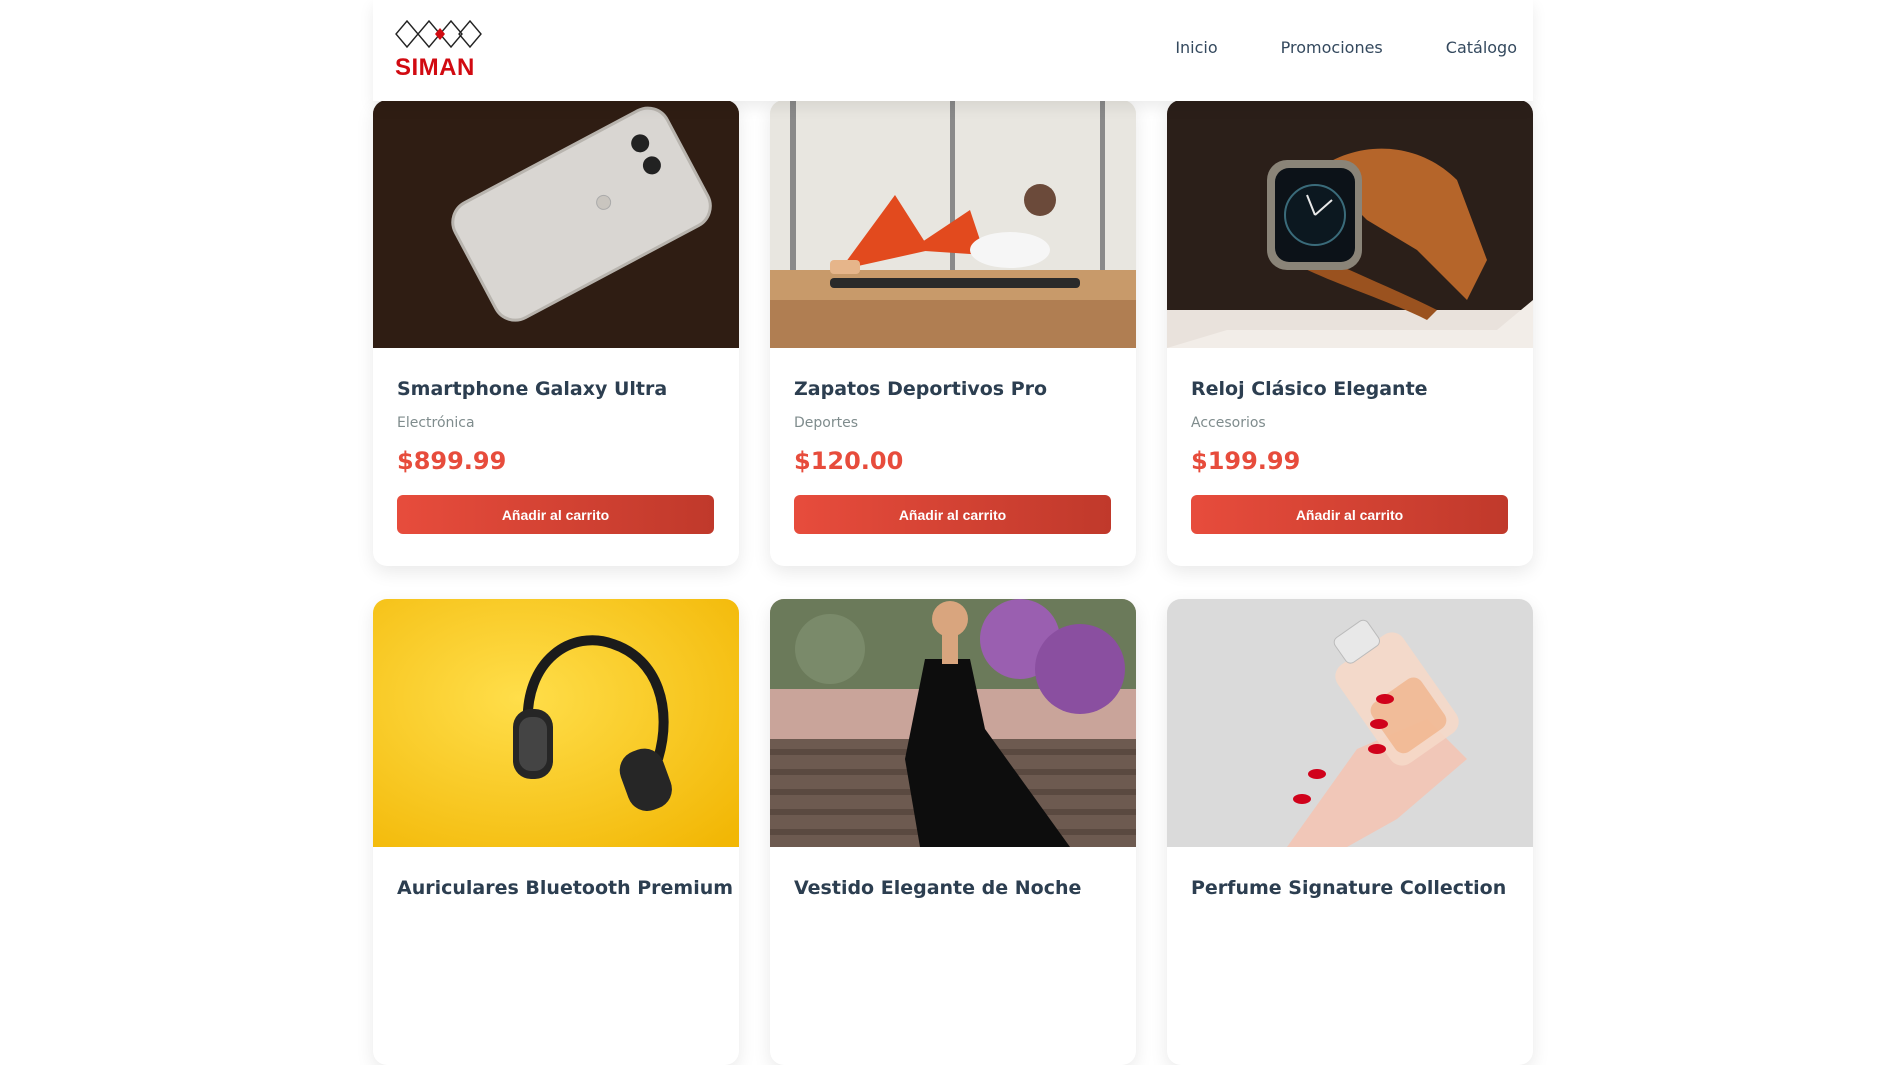 The image size is (1904, 1065). What do you see at coordinates (1228, 423) in the screenshot?
I see `product-category: Accesorios` at bounding box center [1228, 423].